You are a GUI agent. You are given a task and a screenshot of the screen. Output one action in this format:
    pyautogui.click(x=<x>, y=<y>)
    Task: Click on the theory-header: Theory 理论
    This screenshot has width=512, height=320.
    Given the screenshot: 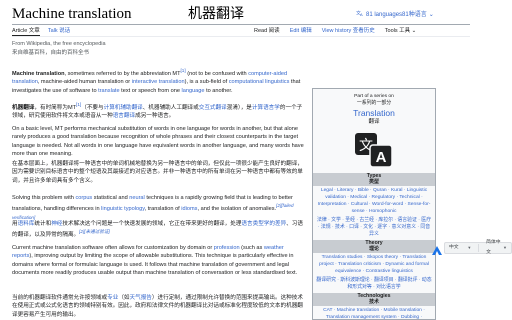 What is the action you would take?
    pyautogui.click(x=374, y=246)
    